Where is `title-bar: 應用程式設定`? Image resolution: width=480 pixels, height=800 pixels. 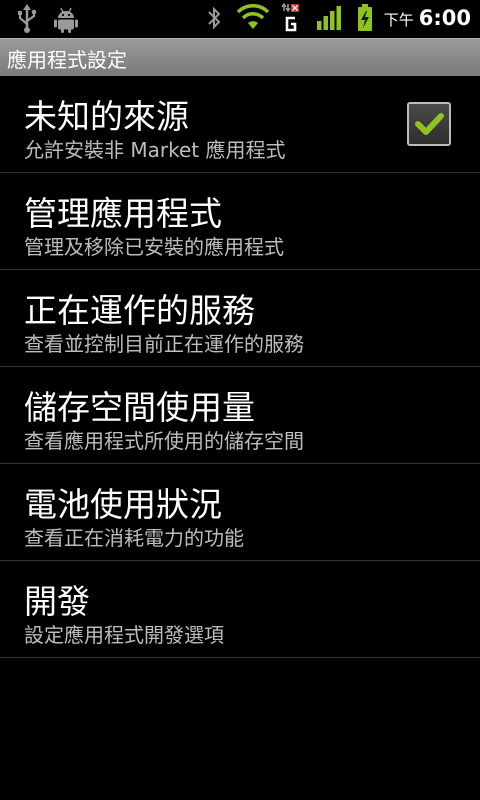
title-bar: 應用程式設定 is located at coordinates (240, 57).